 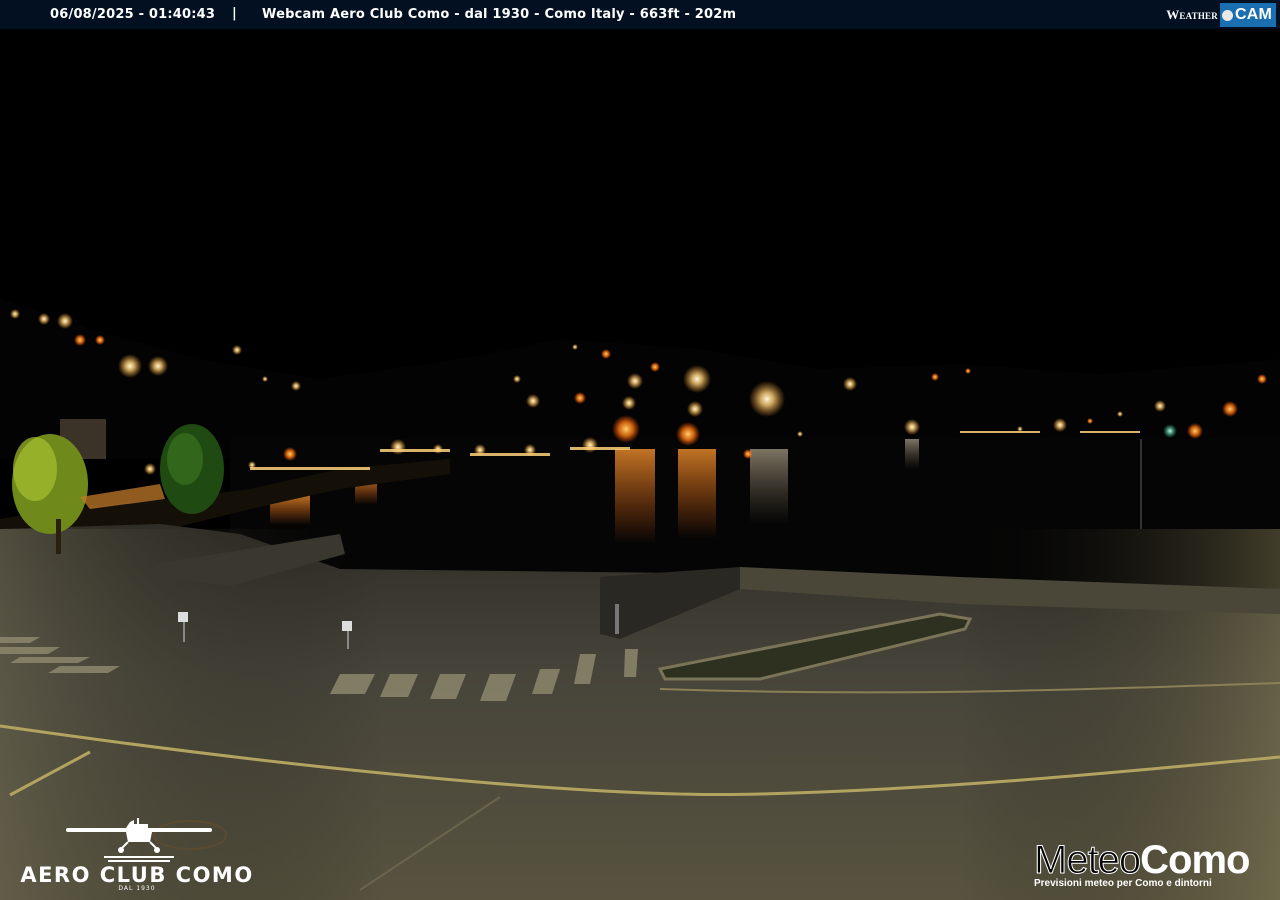 I want to click on weathercam-logo-cam-text: CAM, so click(x=1253, y=14).